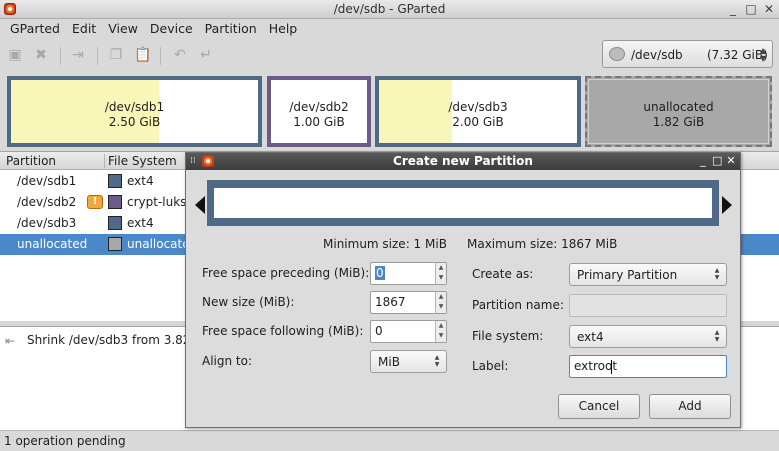  Describe the element at coordinates (389, 440) in the screenshot. I see `status-bar: 1 operation pending` at that location.